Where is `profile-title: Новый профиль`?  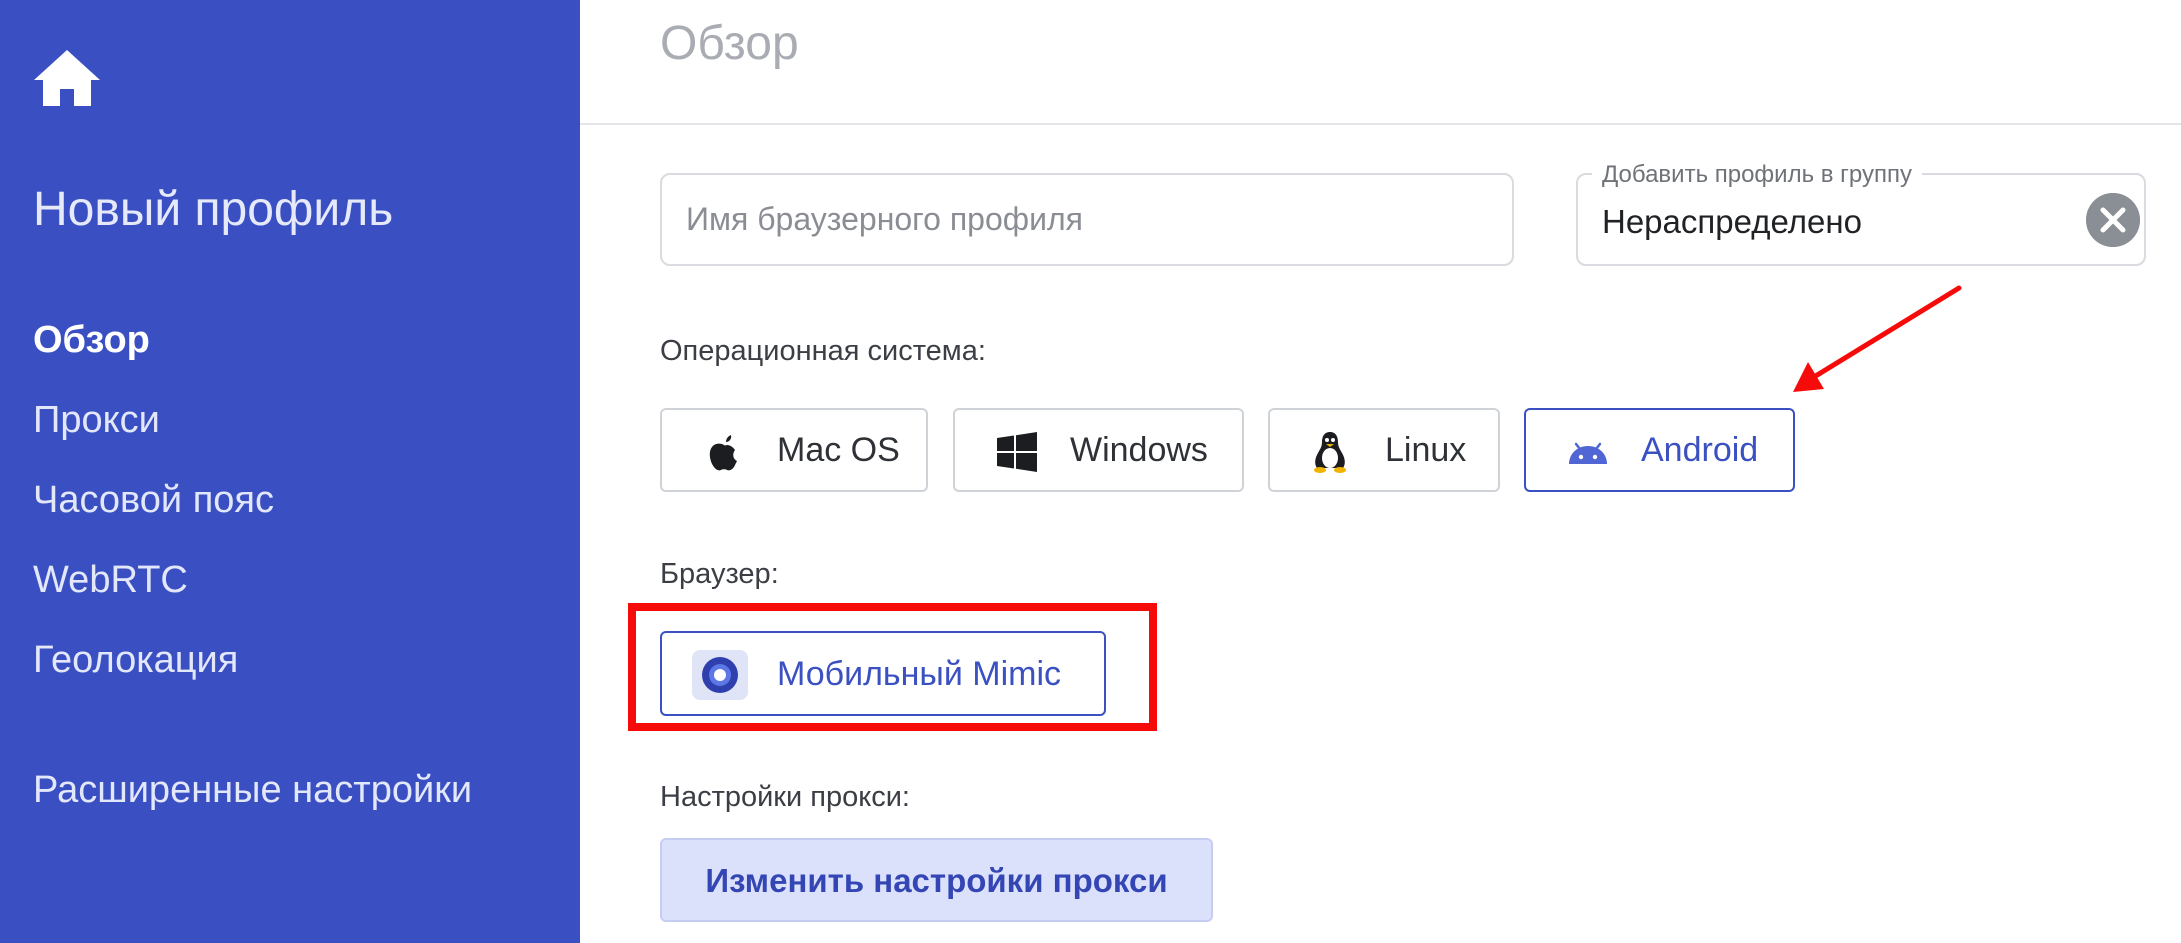 profile-title: Новый профиль is located at coordinates (213, 209).